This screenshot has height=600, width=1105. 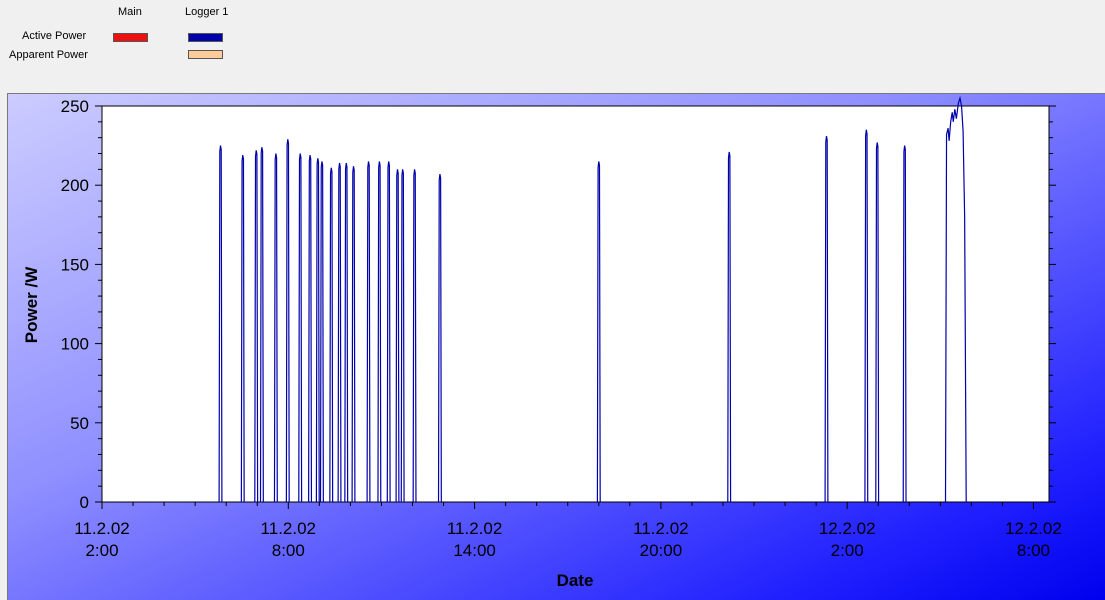 What do you see at coordinates (75, 185) in the screenshot?
I see `y-tick-label: 200` at bounding box center [75, 185].